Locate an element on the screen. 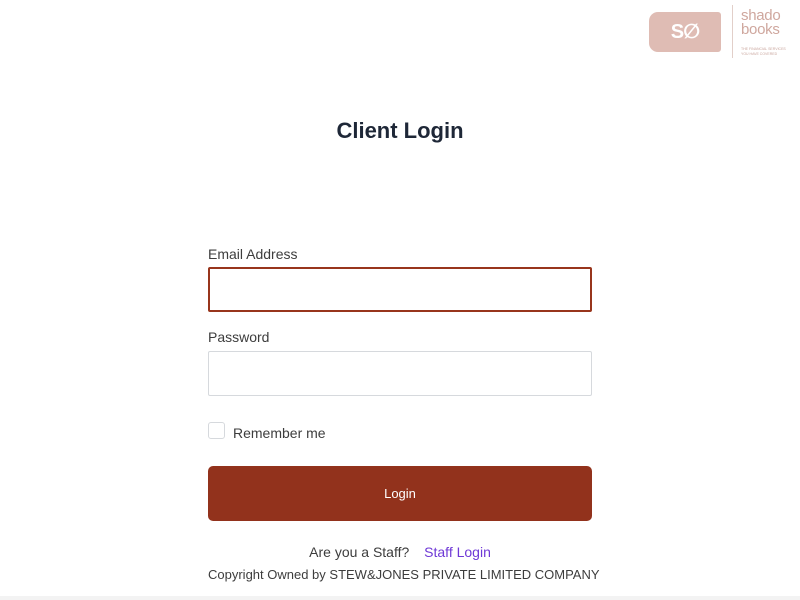  staff-question: Are you a Staff? is located at coordinates (359, 552).